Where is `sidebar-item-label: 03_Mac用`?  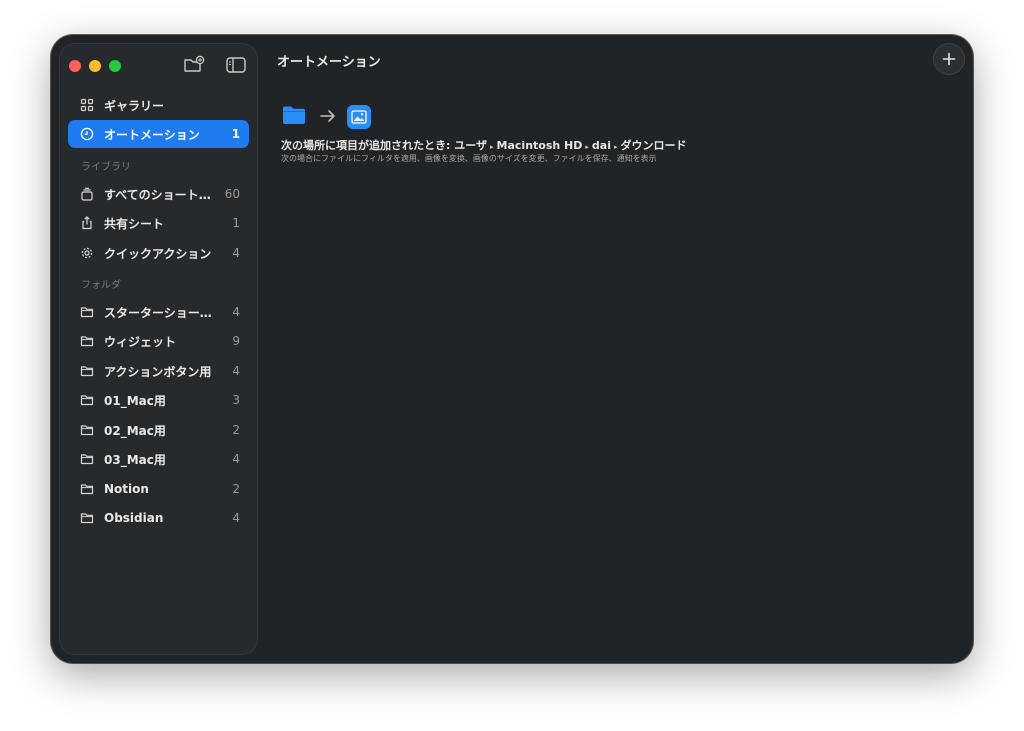 sidebar-item-label: 03_Mac用 is located at coordinates (135, 459).